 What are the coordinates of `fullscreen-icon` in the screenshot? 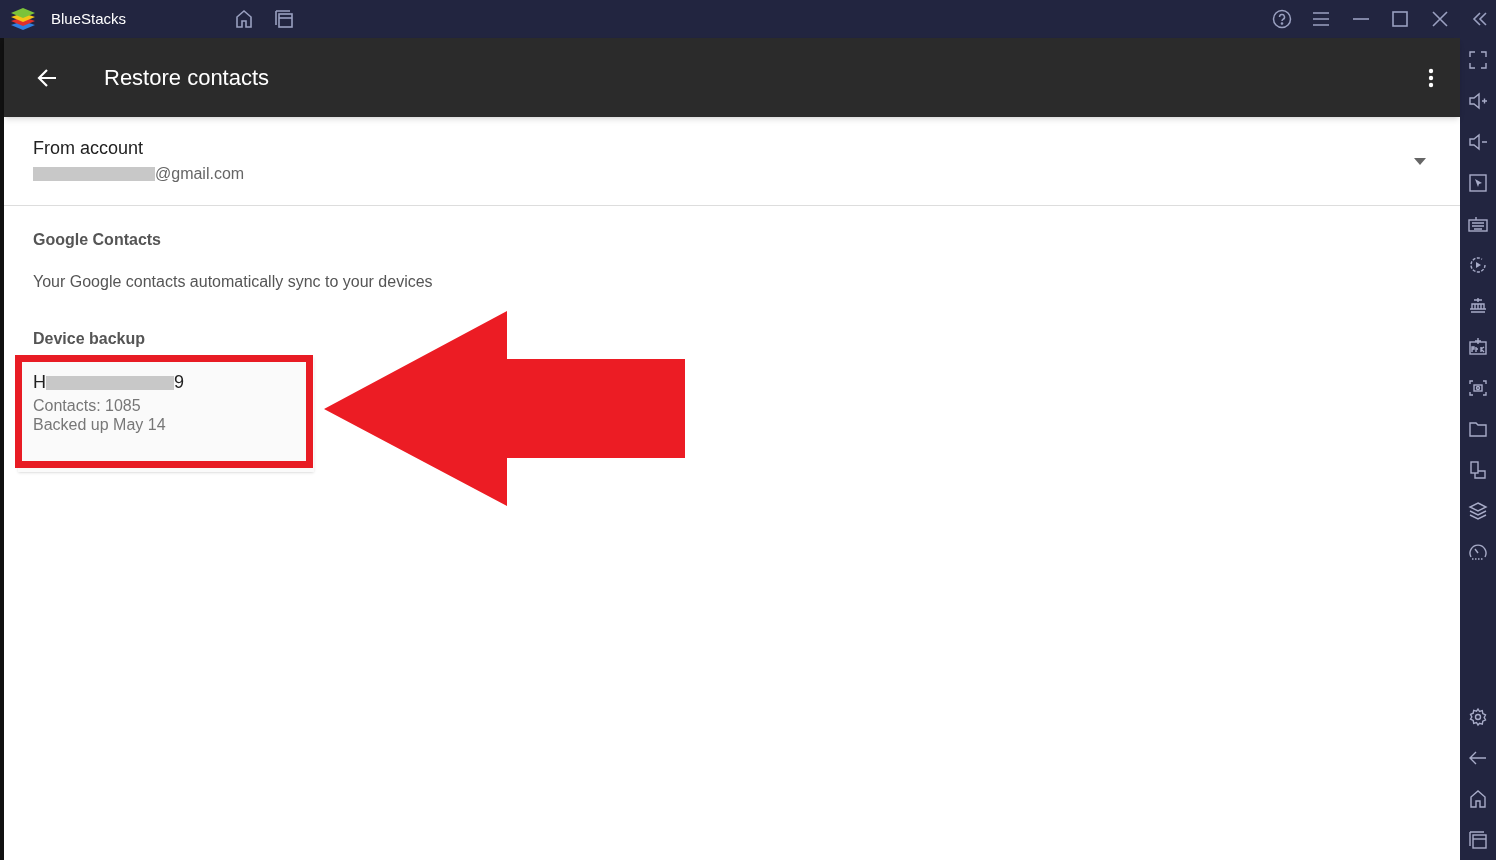 It's located at (1478, 60).